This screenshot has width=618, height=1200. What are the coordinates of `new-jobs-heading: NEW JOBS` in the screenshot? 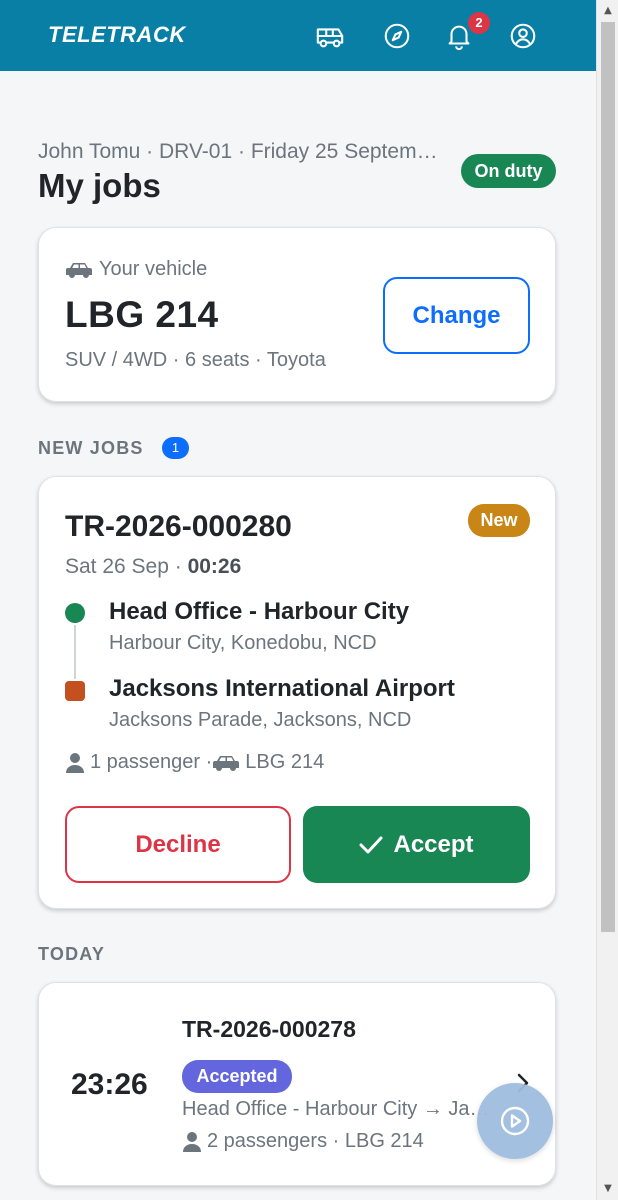 It's located at (91, 448).